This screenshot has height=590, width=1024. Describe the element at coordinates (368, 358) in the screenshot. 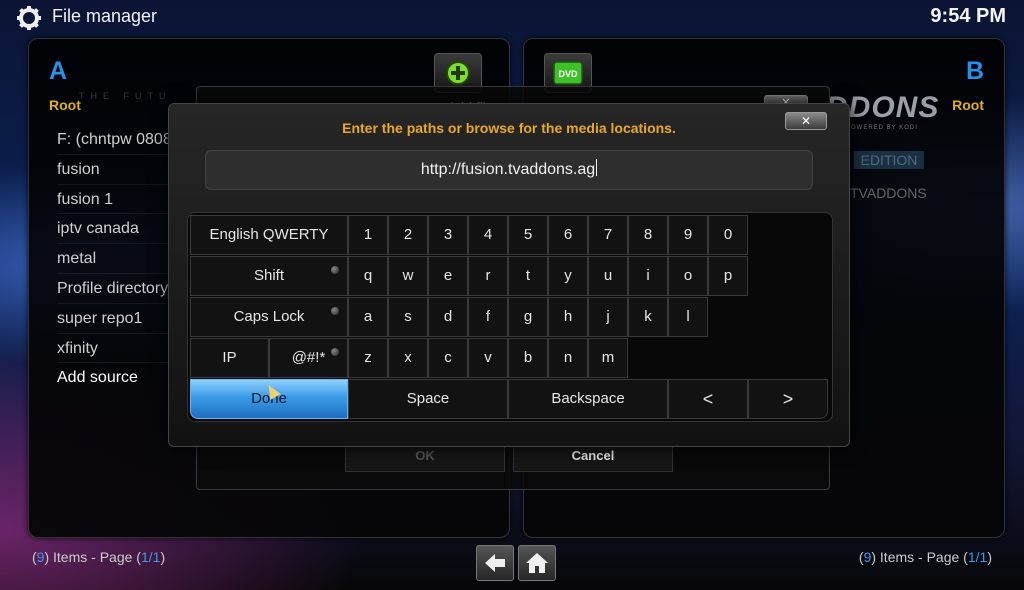

I see `key-z: z` at that location.